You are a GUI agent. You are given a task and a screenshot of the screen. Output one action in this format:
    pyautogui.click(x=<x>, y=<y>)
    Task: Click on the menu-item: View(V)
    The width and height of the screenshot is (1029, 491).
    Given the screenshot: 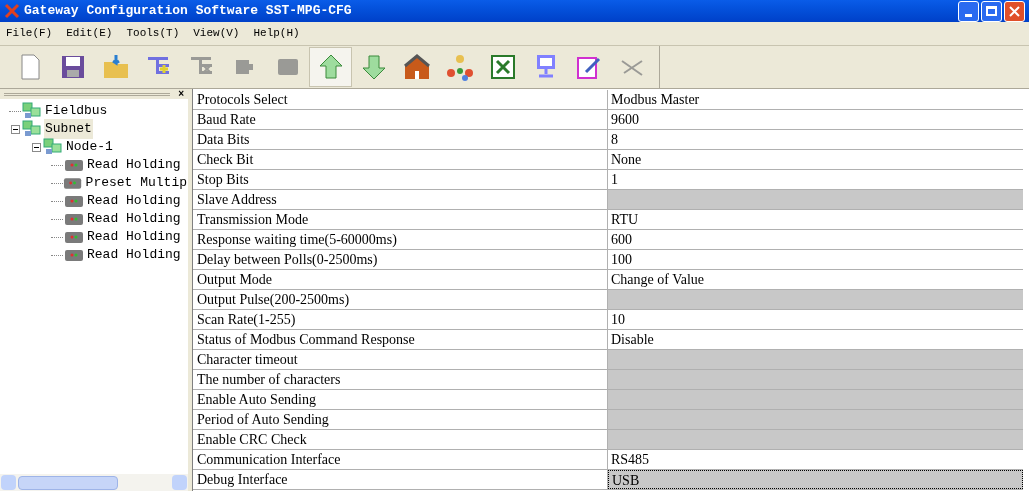 What is the action you would take?
    pyautogui.click(x=216, y=33)
    